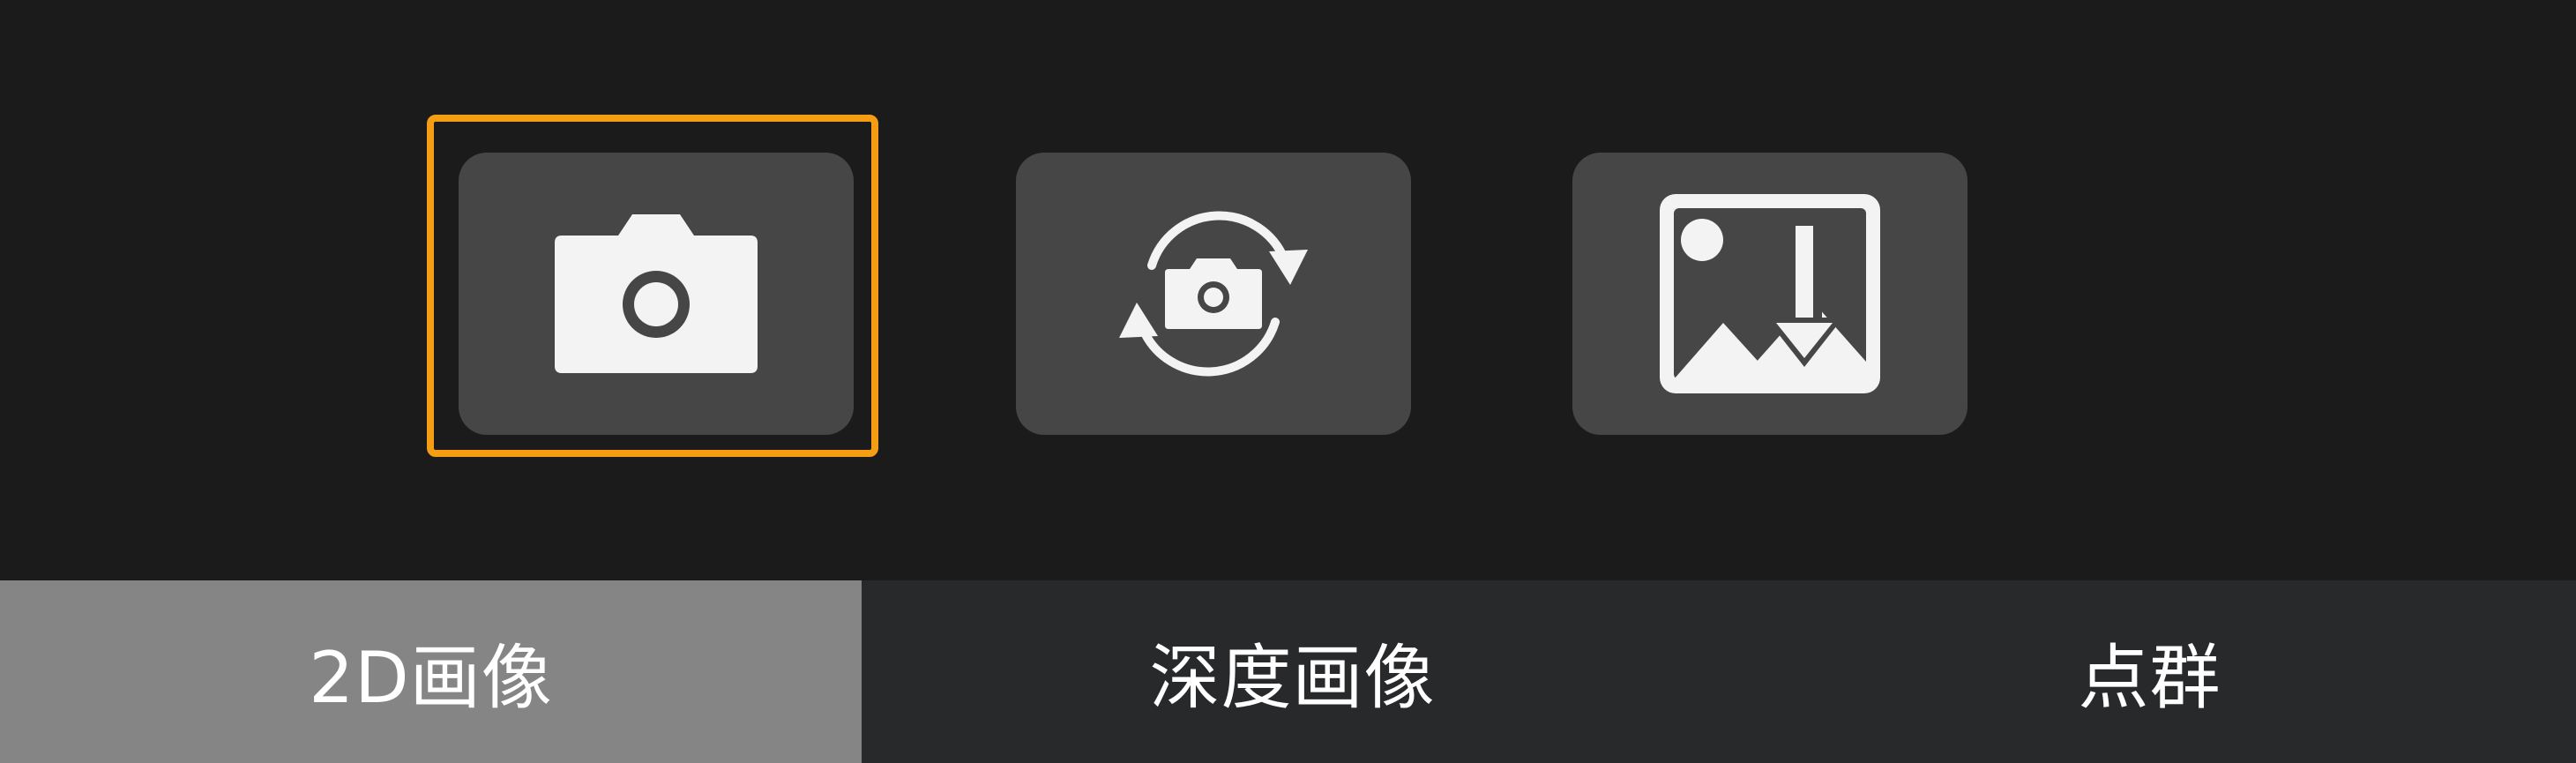 This screenshot has height=763, width=2576. I want to click on tab-2d-image: 2D画像, so click(431, 671).